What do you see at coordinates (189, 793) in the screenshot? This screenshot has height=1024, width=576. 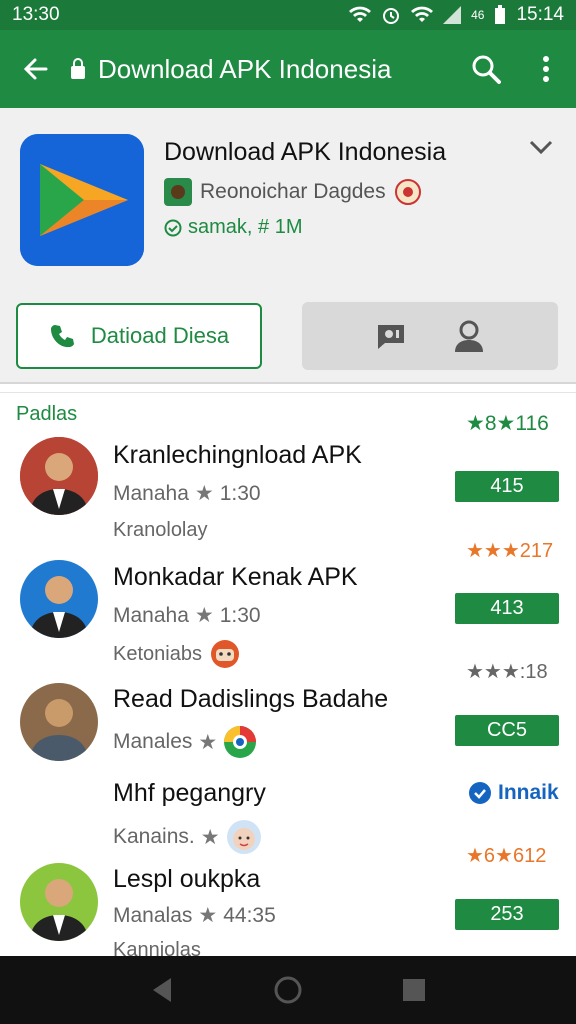 I see `item-name: Mhf pegangry` at bounding box center [189, 793].